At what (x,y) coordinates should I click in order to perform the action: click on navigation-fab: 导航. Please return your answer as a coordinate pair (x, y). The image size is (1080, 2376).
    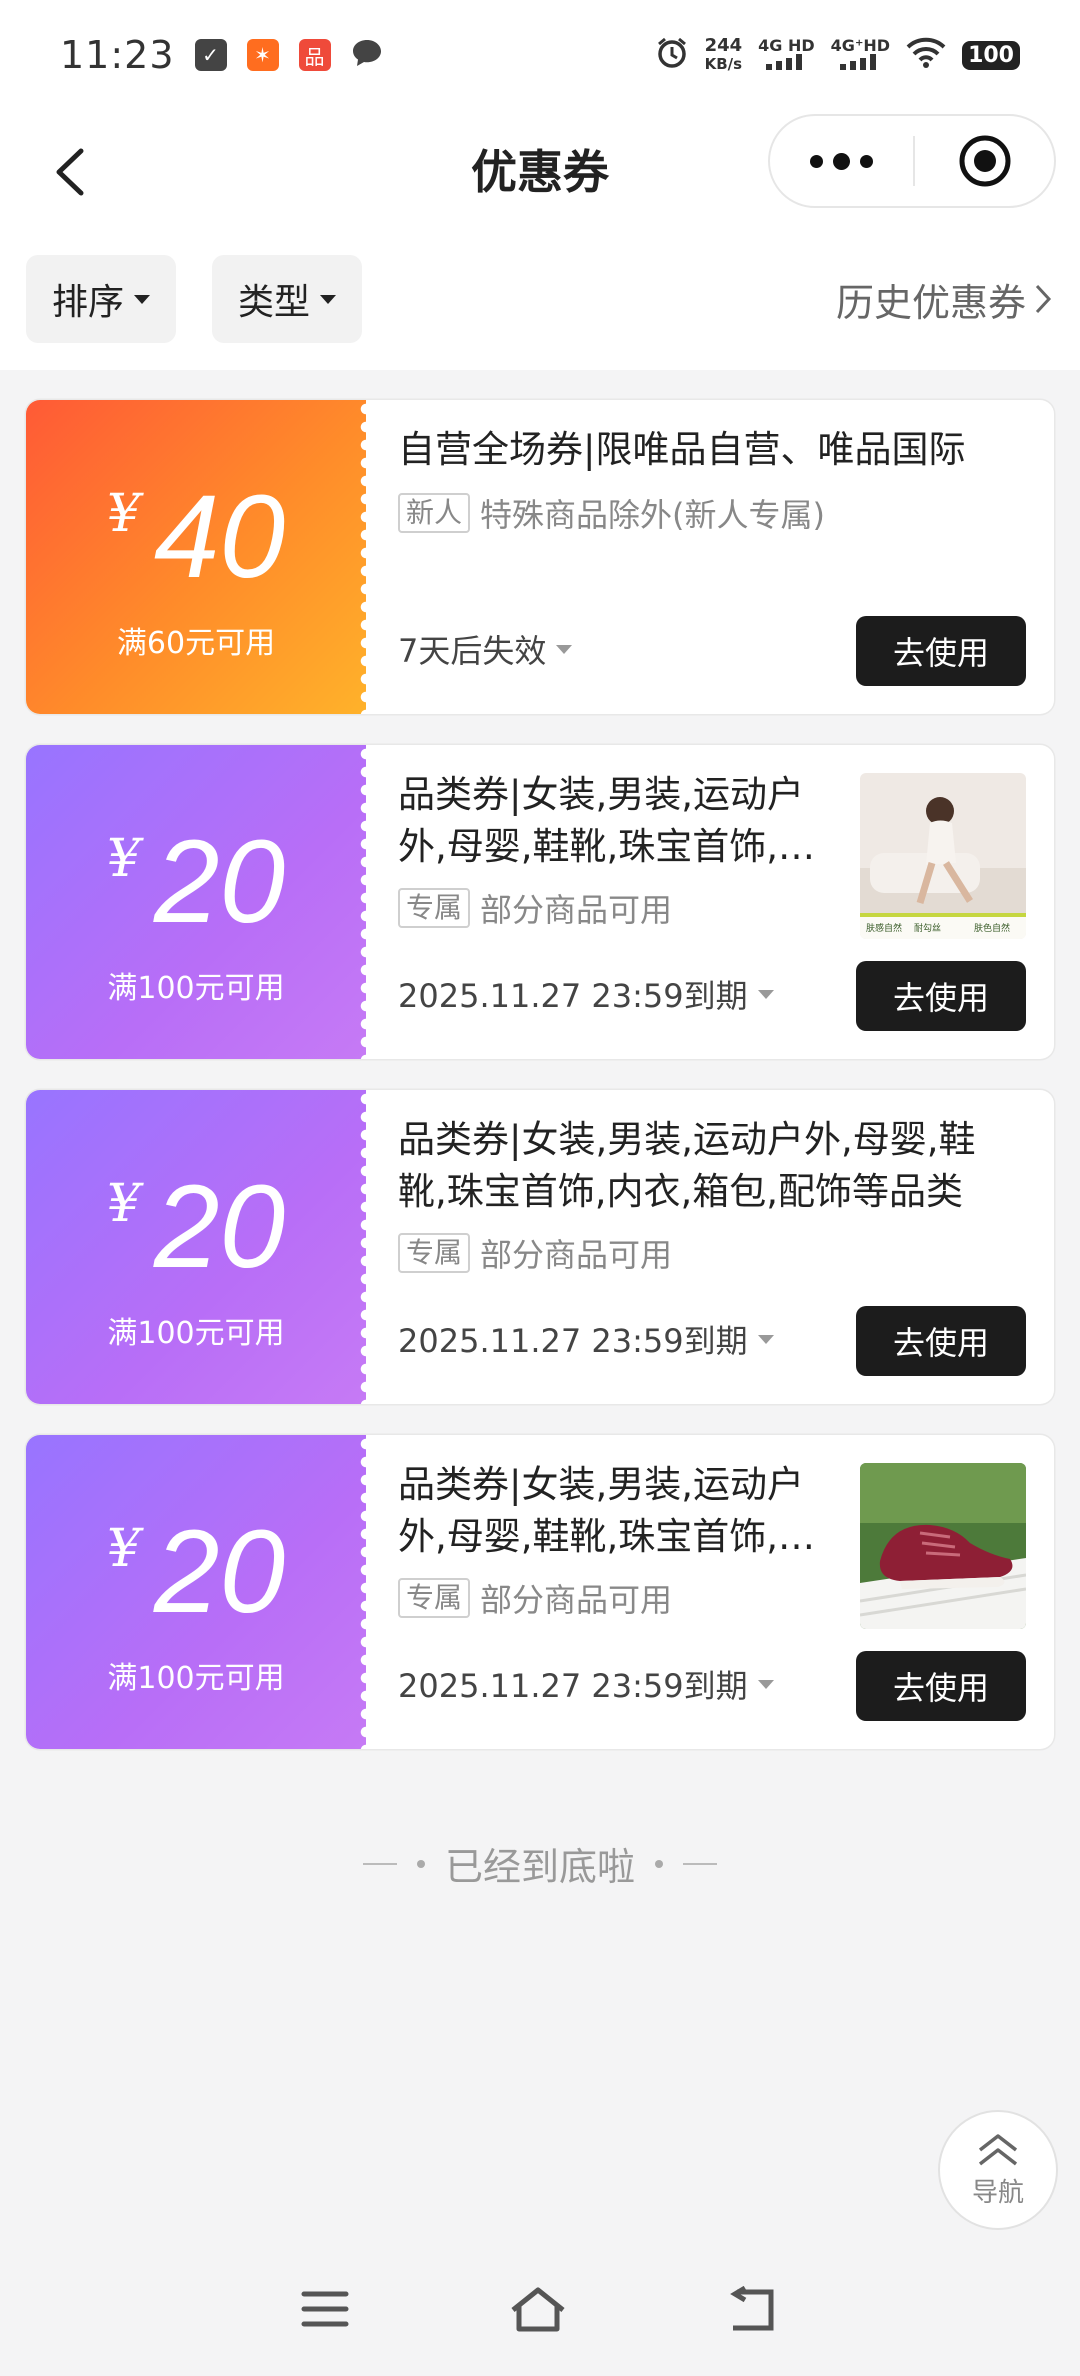
    Looking at the image, I should click on (998, 2170).